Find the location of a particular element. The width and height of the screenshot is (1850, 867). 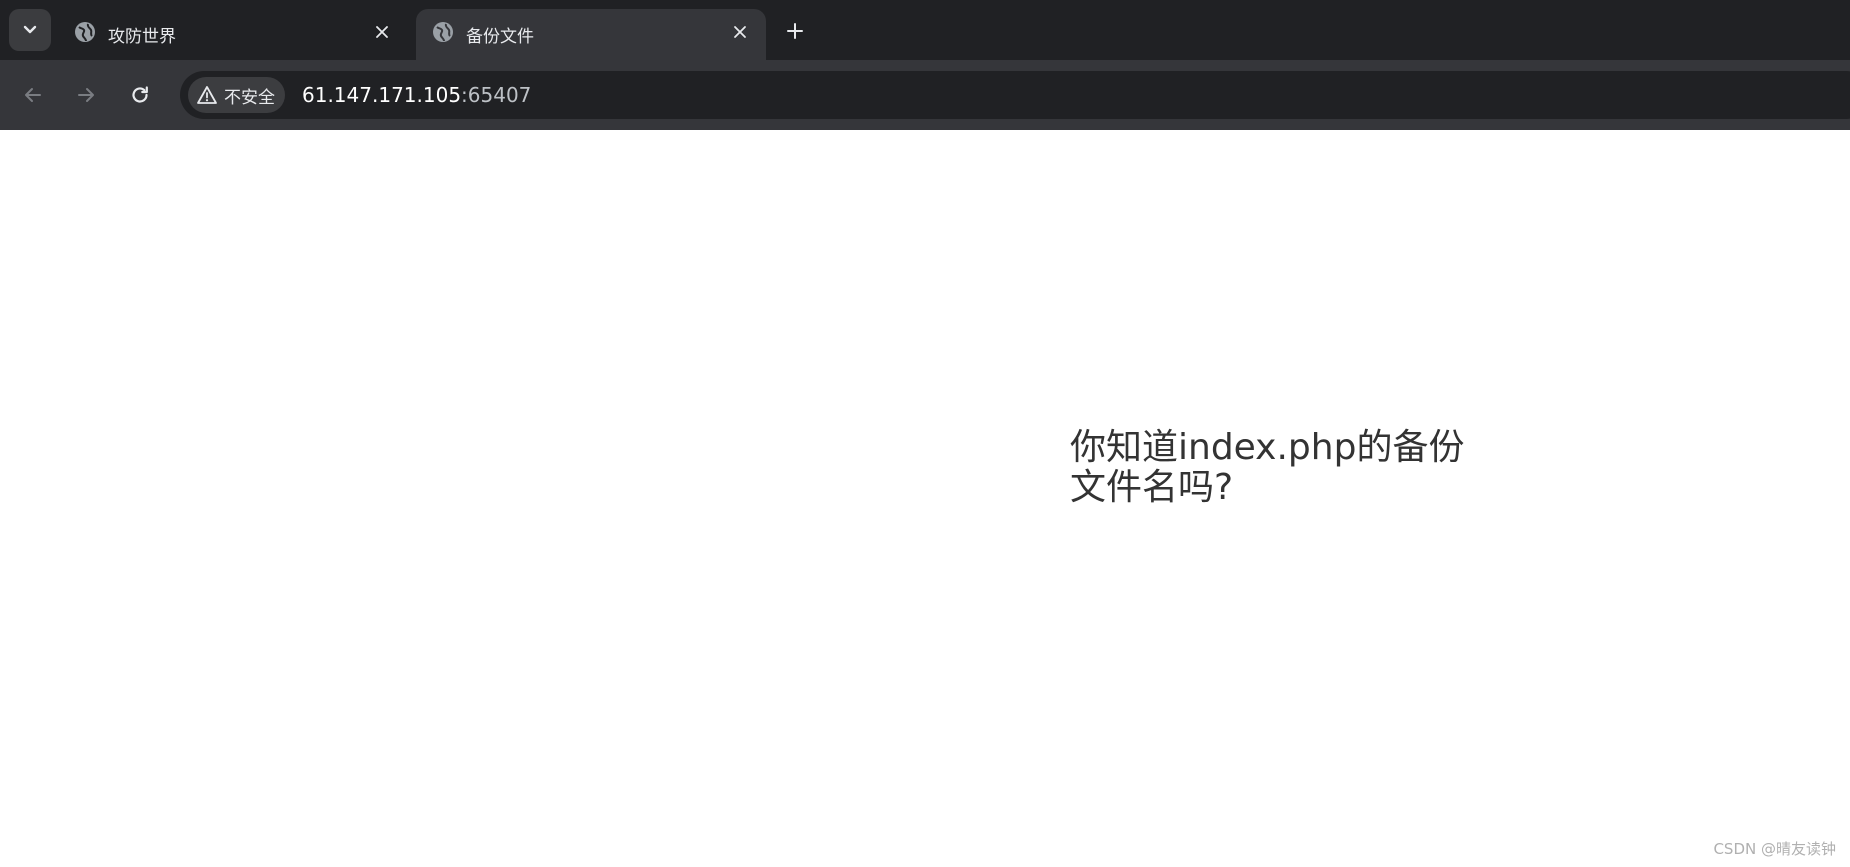

security-indicator: 不安全 is located at coordinates (236, 95).